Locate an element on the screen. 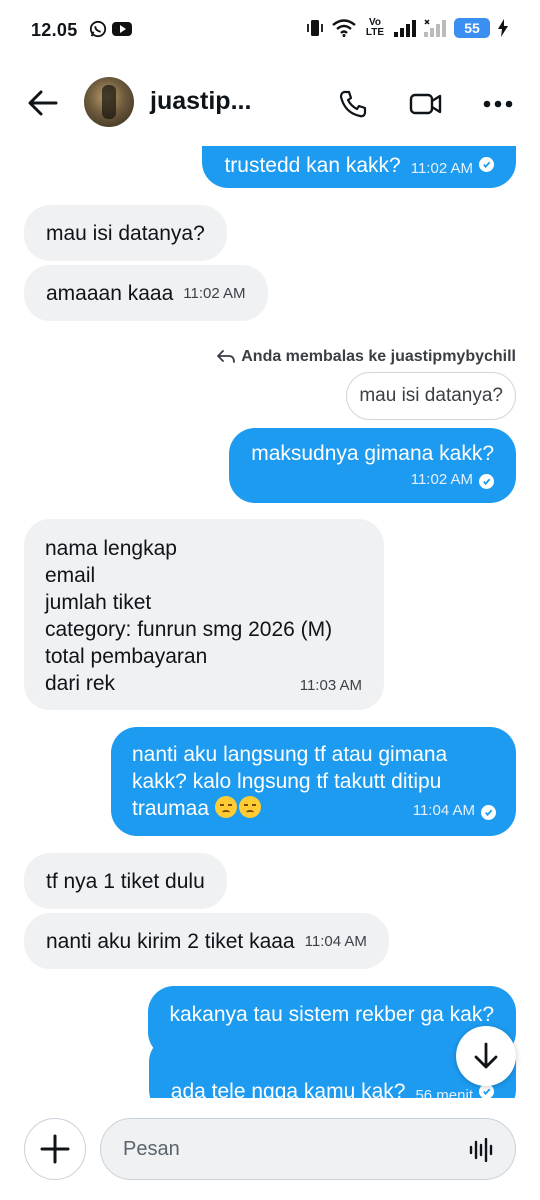 Image resolution: width=540 pixels, height=1200 pixels. message-bubble-received: amaaan kaaa 11:02 AM is located at coordinates (146, 293).